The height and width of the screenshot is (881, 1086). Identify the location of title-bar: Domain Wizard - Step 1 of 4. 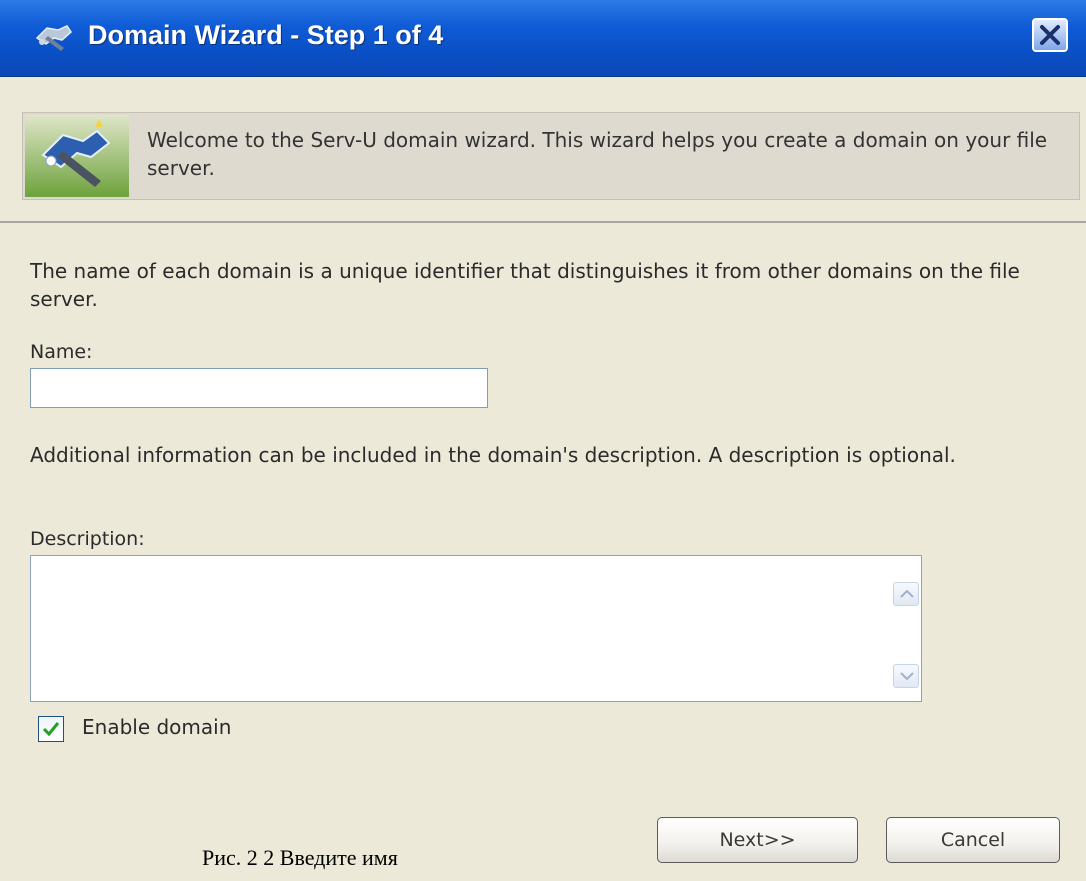
(543, 38).